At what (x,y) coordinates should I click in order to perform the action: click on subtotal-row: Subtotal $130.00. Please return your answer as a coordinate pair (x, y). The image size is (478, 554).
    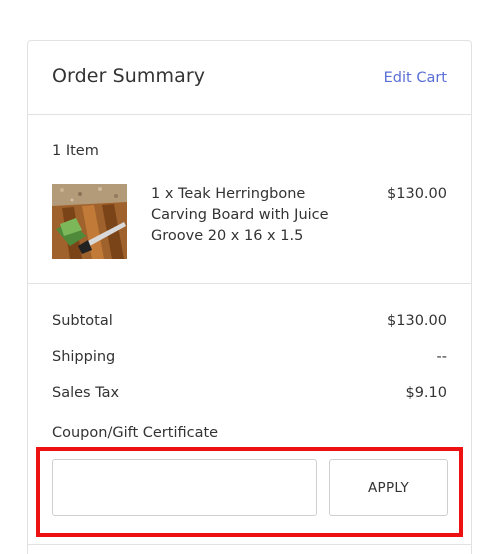
    Looking at the image, I should click on (249, 324).